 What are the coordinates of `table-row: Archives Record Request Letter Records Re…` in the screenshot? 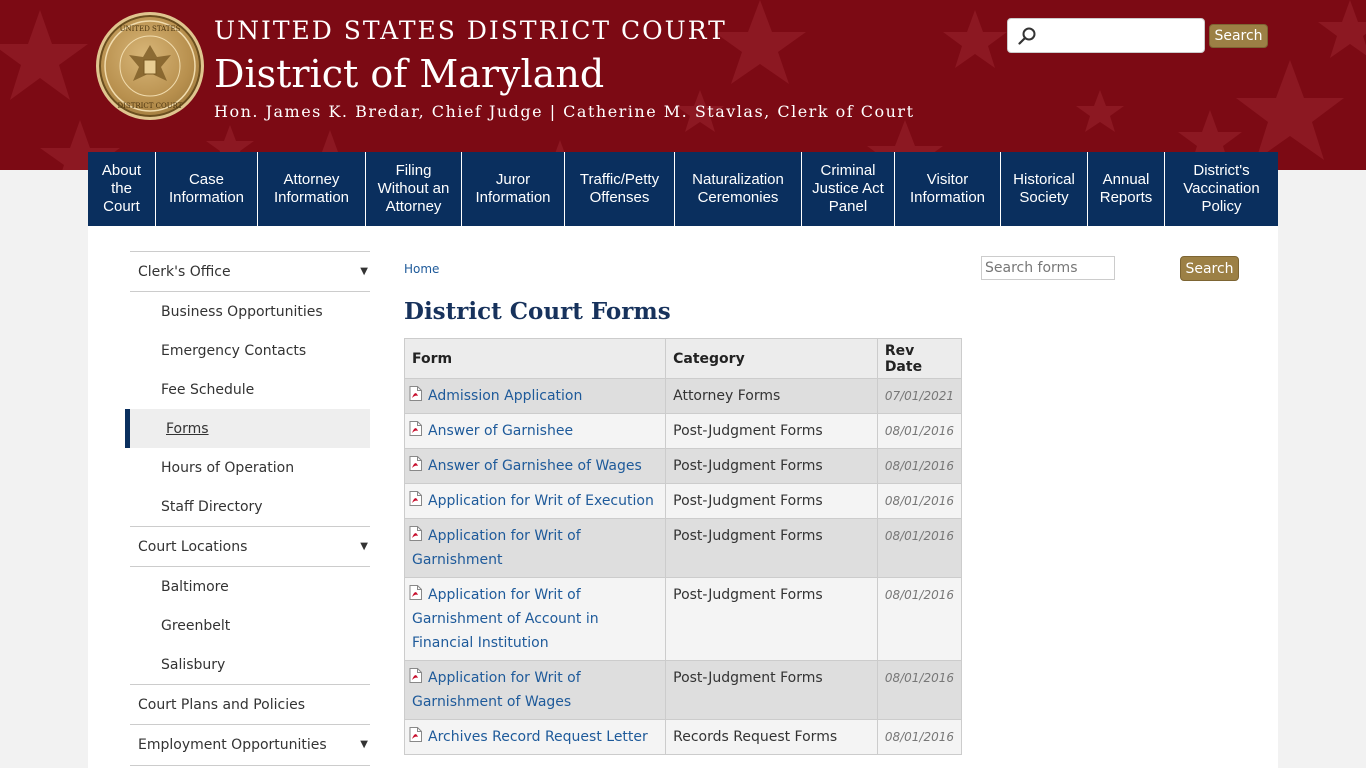 It's located at (683, 737).